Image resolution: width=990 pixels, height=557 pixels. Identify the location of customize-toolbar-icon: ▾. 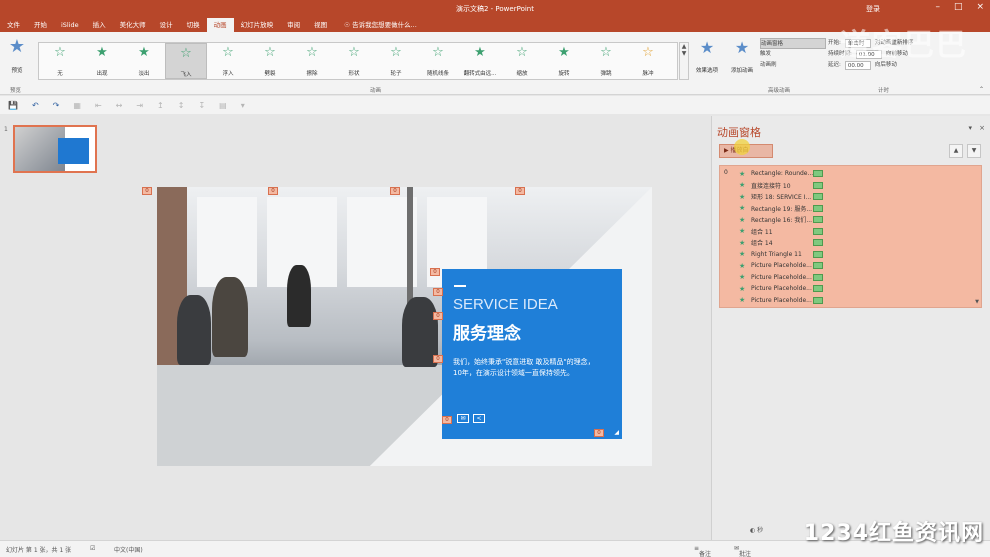
(243, 105).